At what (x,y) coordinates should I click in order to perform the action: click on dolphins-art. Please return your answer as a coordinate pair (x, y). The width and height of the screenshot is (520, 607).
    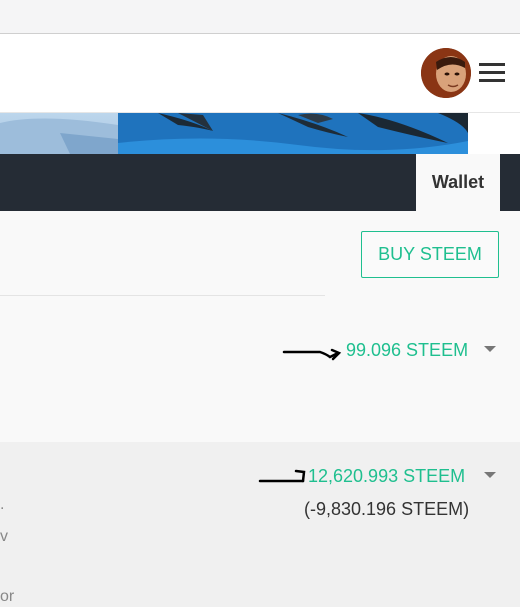
    Looking at the image, I should click on (293, 133).